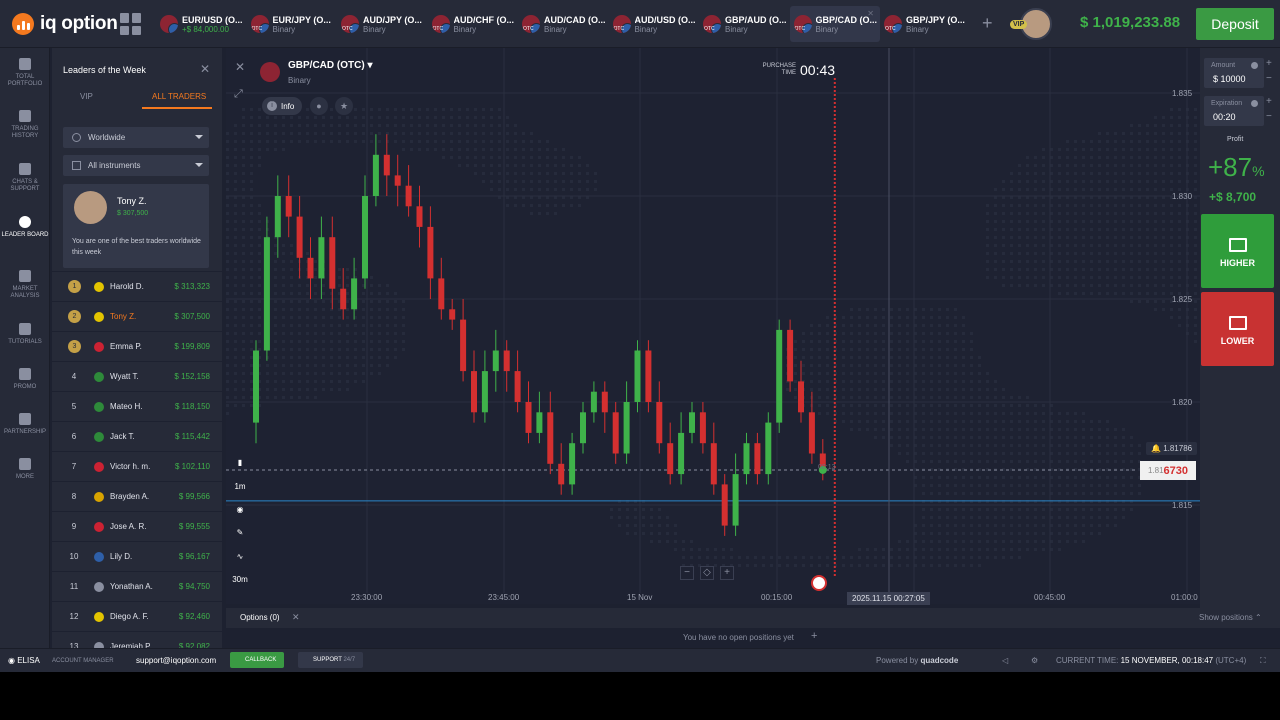 The image size is (1280, 720). What do you see at coordinates (240, 67) in the screenshot?
I see `close-chart-icon: ✕` at bounding box center [240, 67].